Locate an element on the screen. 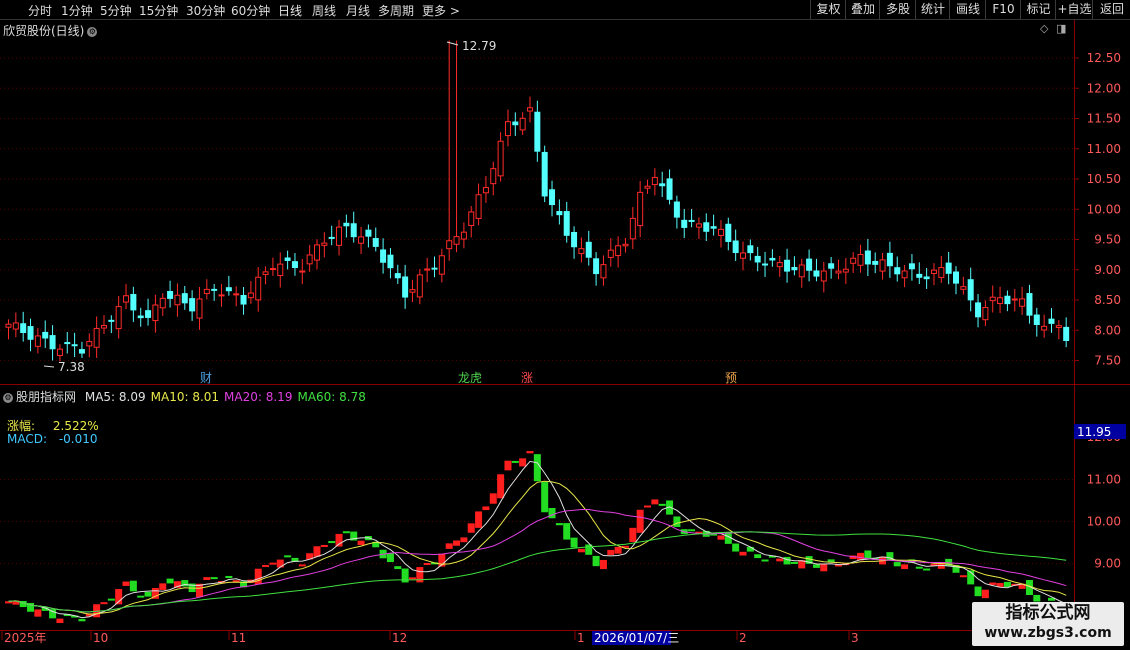  time-axis-label: 2025年 is located at coordinates (25, 638).